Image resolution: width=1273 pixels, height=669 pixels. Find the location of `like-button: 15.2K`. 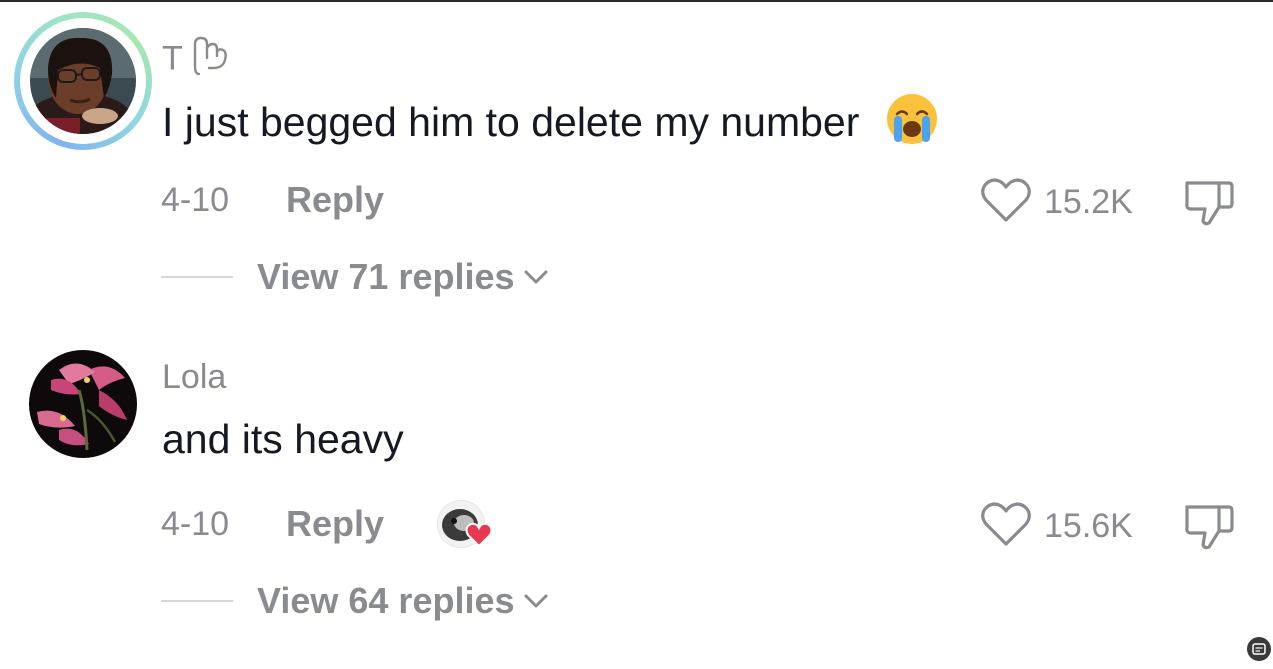

like-button: 15.2K is located at coordinates (1056, 202).